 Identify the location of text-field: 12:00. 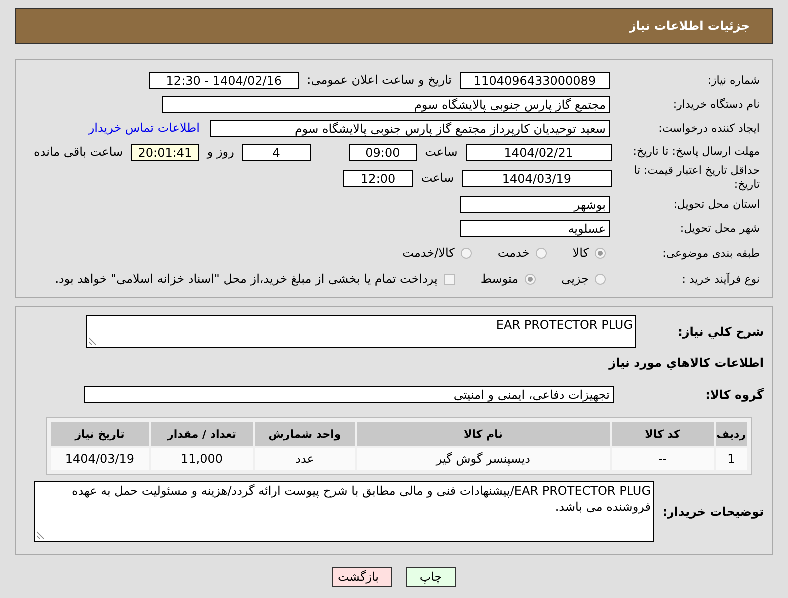
(378, 178).